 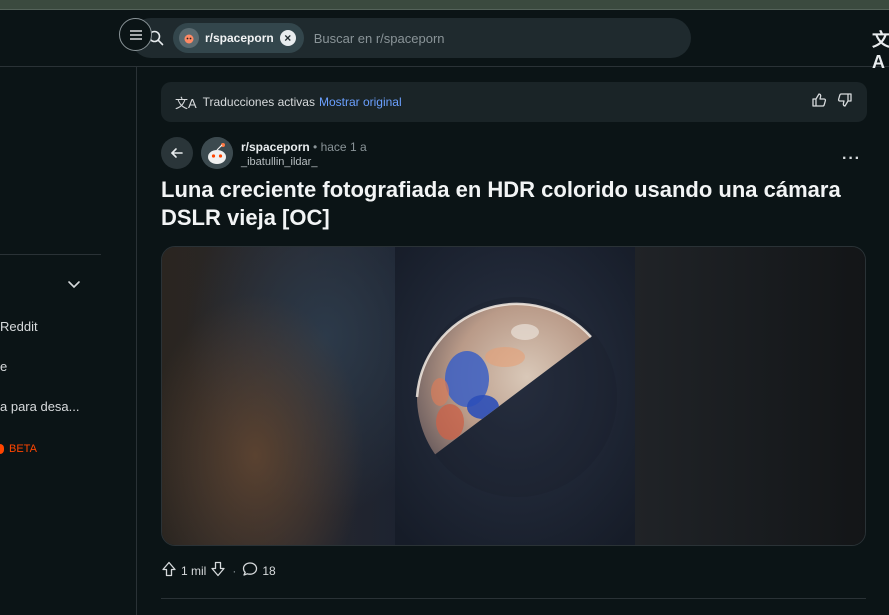 What do you see at coordinates (169, 570) in the screenshot?
I see `upvote-icon` at bounding box center [169, 570].